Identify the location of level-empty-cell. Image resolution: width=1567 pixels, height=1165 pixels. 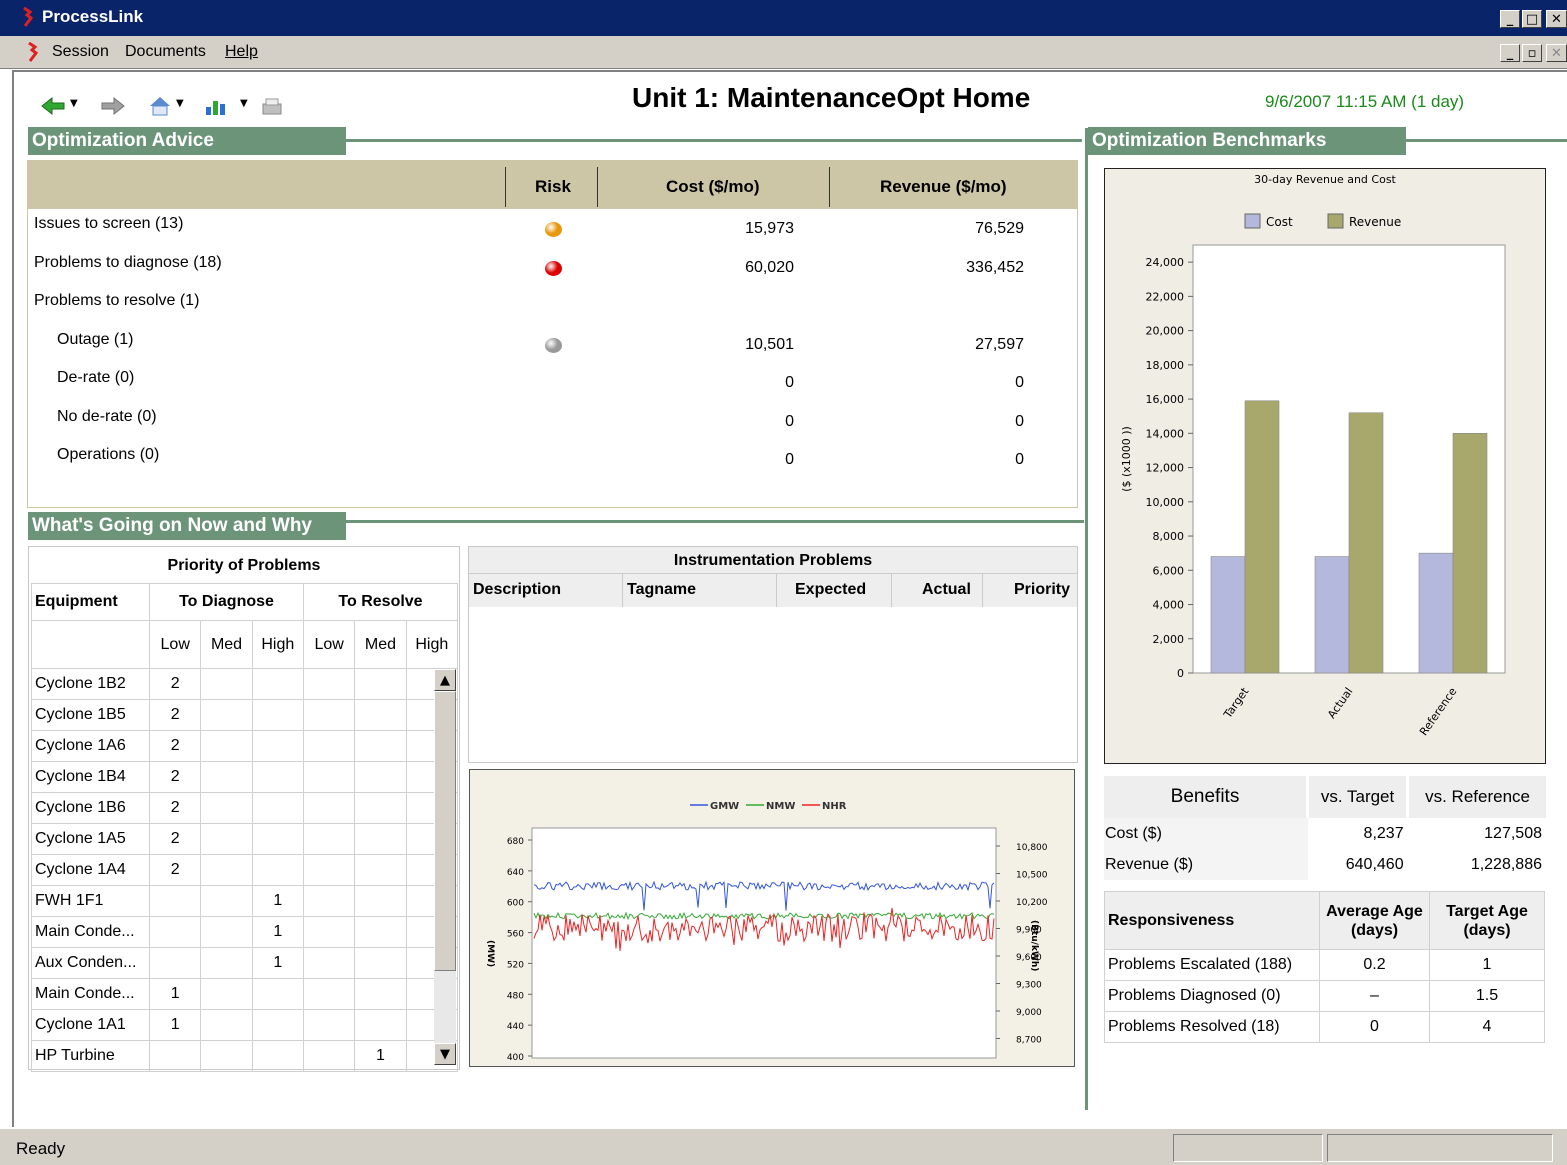
(90, 644).